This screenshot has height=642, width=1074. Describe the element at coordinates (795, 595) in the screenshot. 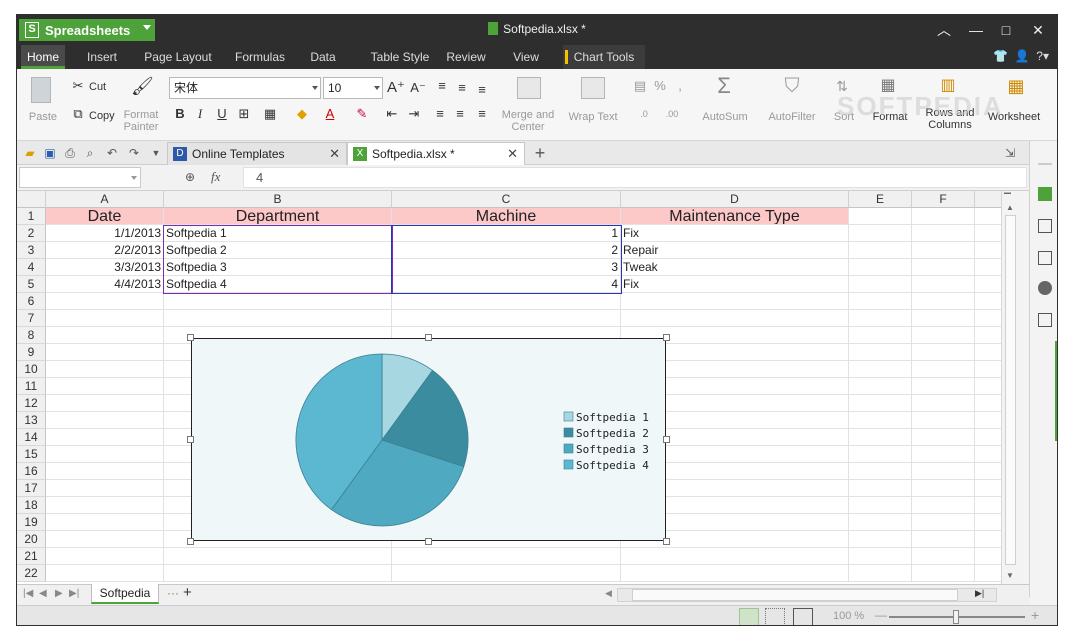

I see `horizontal-scroll-thumb` at that location.